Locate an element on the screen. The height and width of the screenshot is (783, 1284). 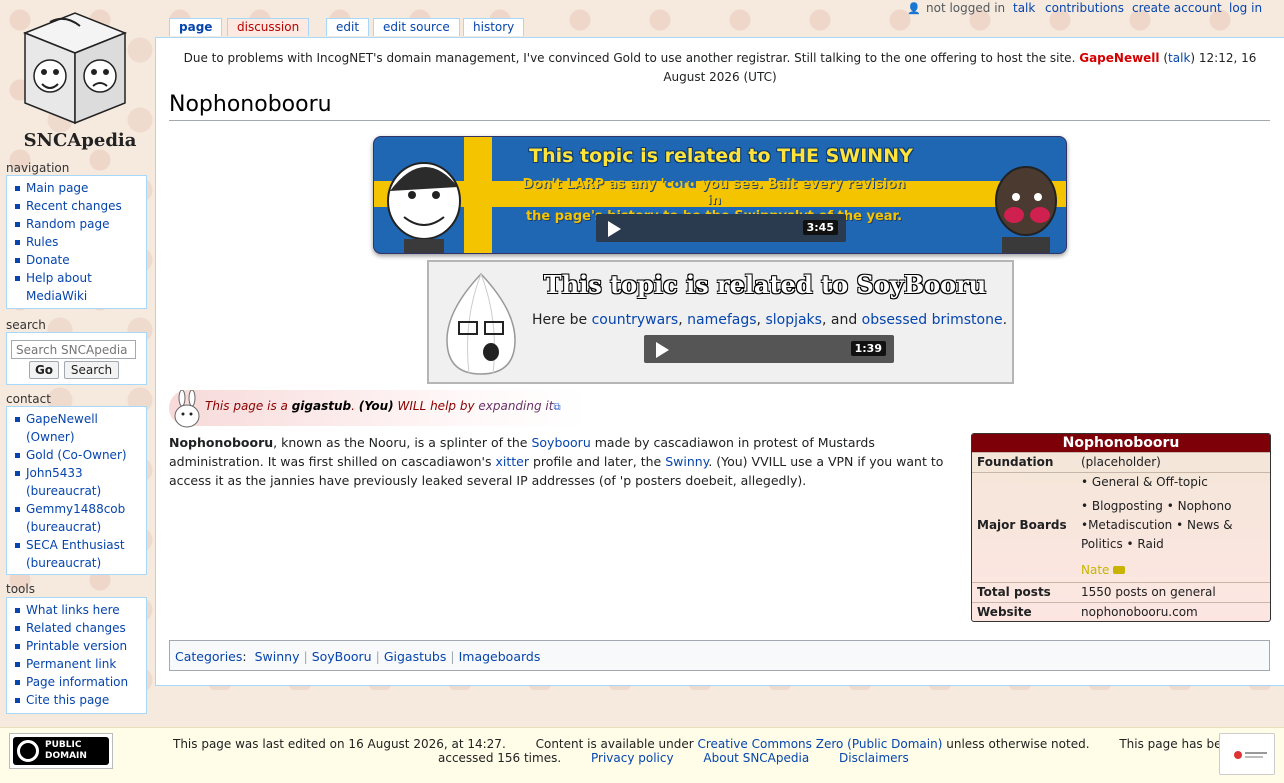
nate-label: Nate is located at coordinates (1095, 570).